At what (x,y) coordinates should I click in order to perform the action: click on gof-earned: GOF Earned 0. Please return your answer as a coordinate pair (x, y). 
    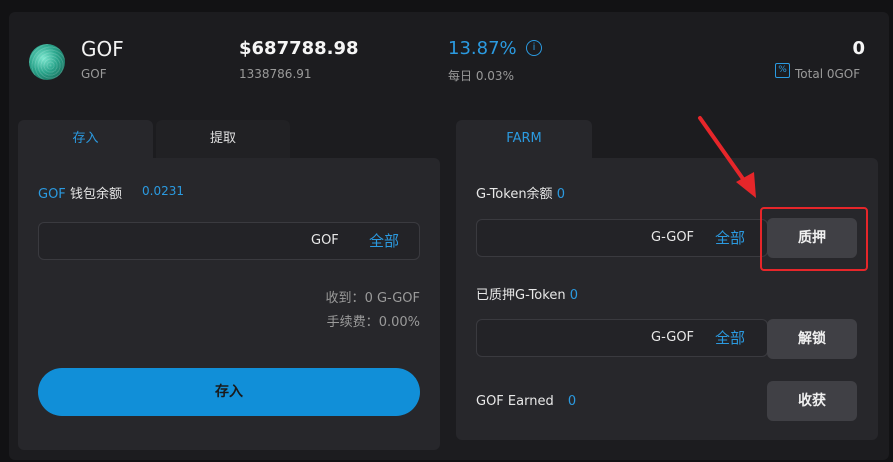
    Looking at the image, I should click on (526, 401).